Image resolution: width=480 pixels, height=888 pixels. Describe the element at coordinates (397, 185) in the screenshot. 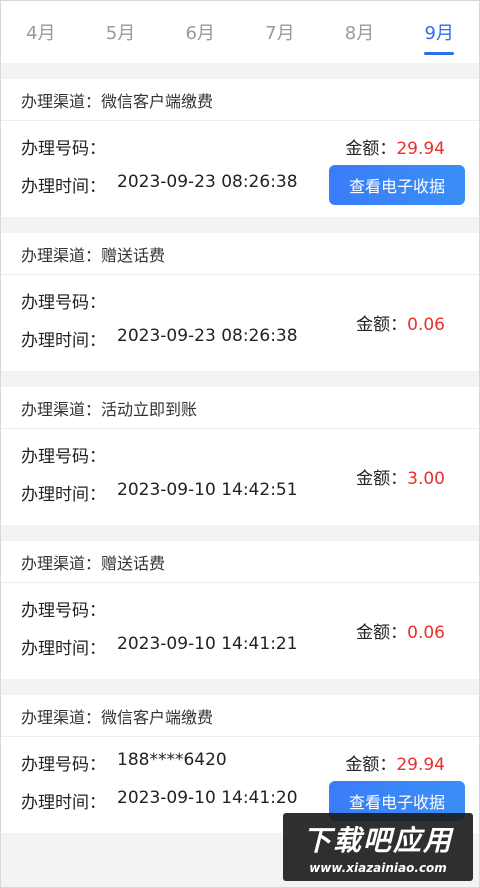

I see `view-receipt-button: 查看电子收据` at that location.